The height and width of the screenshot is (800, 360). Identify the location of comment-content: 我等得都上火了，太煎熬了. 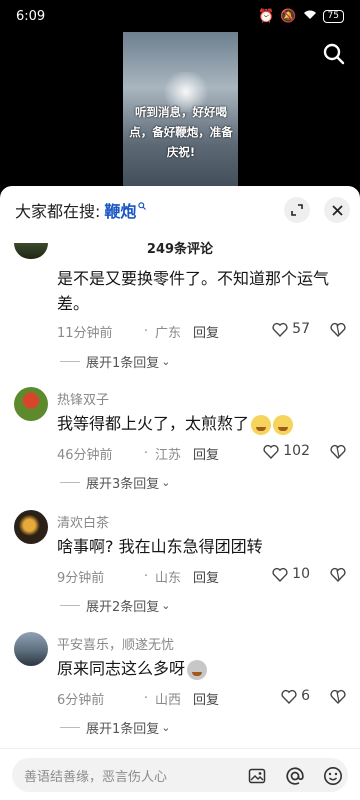
(202, 423).